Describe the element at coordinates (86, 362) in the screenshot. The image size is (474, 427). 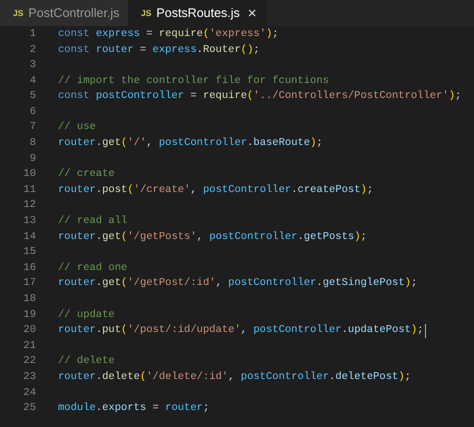
I see `code-line: // delete` at that location.